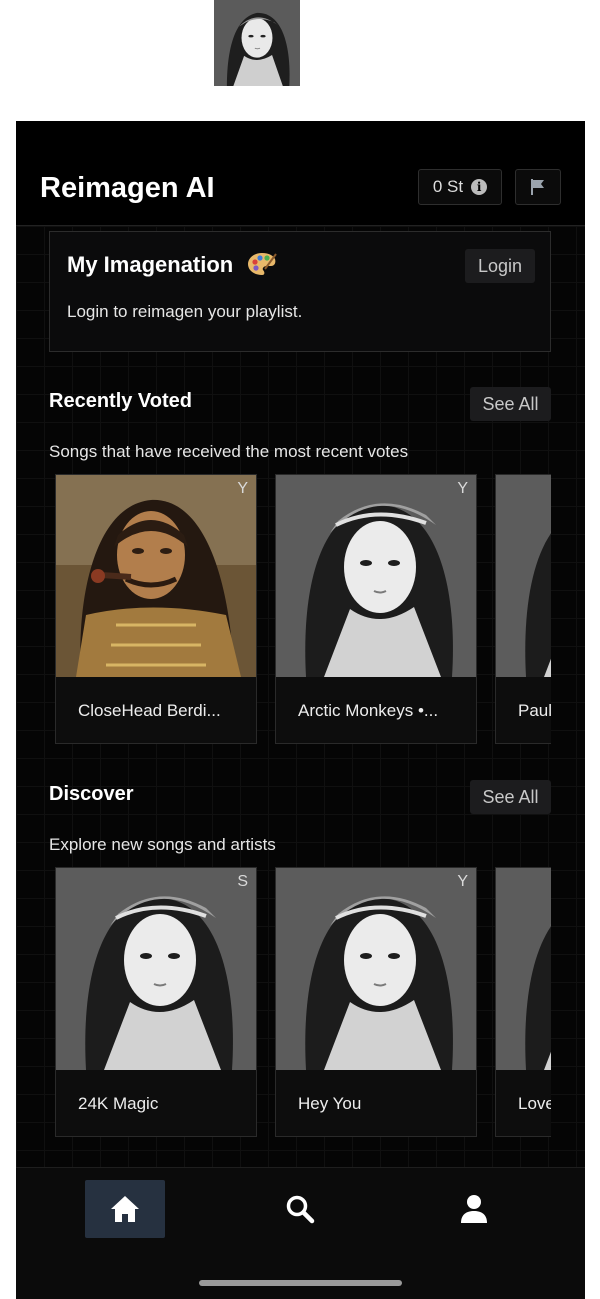 Image resolution: width=600 pixels, height=1299 pixels. I want to click on bottom-navigation, so click(300, 1233).